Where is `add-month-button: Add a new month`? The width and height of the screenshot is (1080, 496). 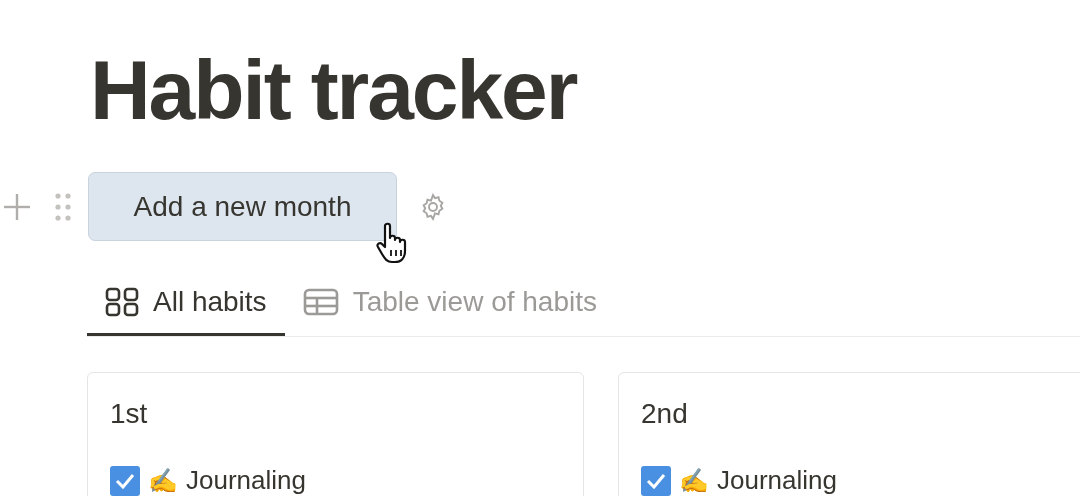
add-month-button: Add a new month is located at coordinates (242, 206).